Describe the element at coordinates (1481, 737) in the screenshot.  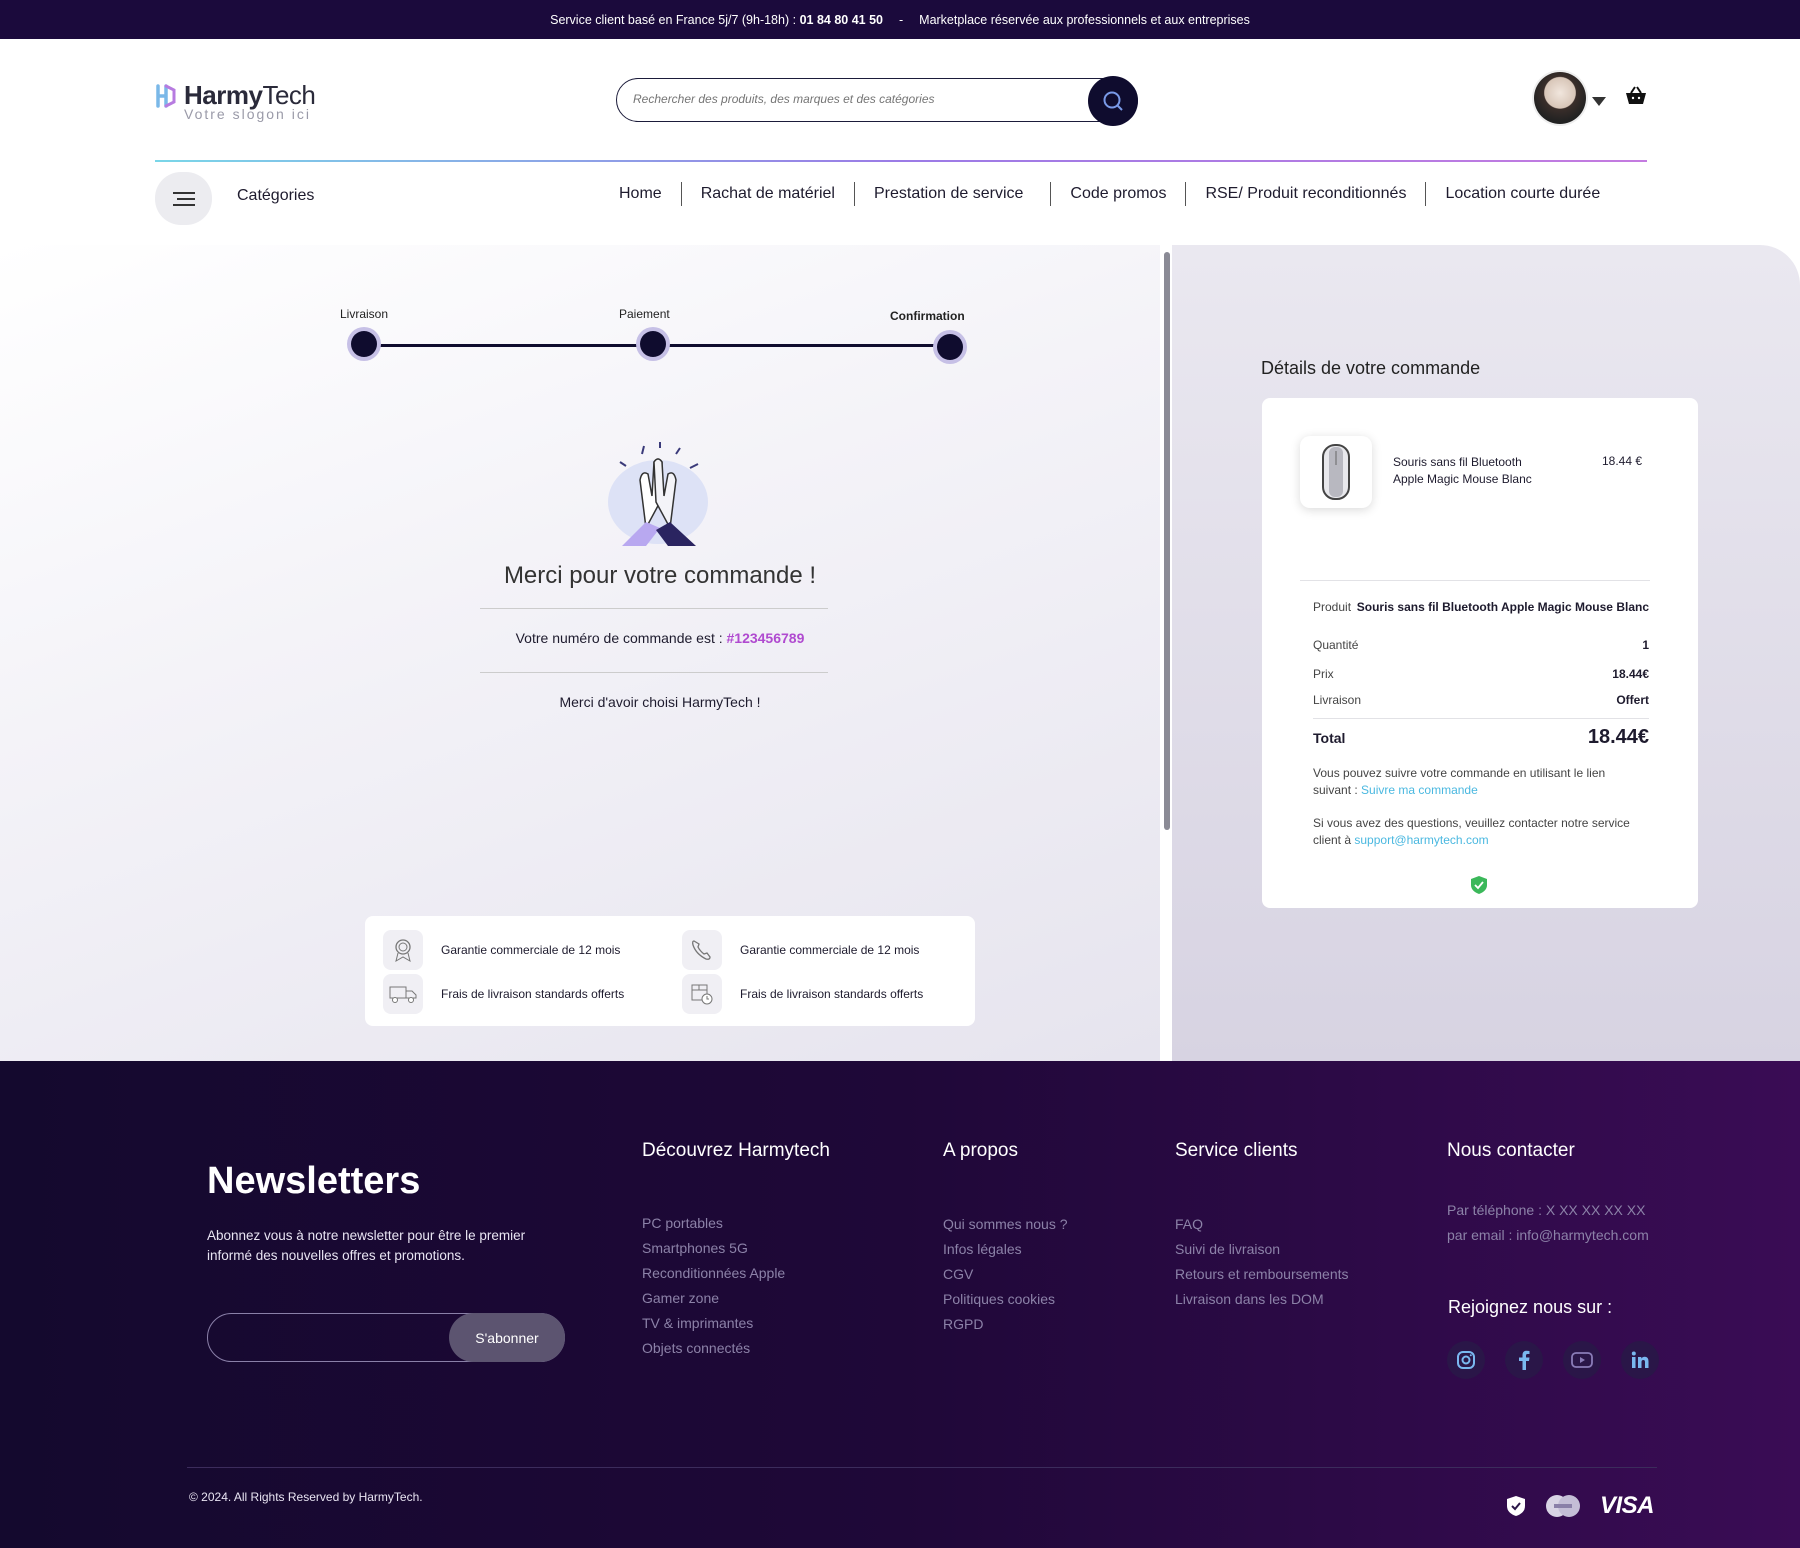
I see `row-total: Total 18.44€` at that location.